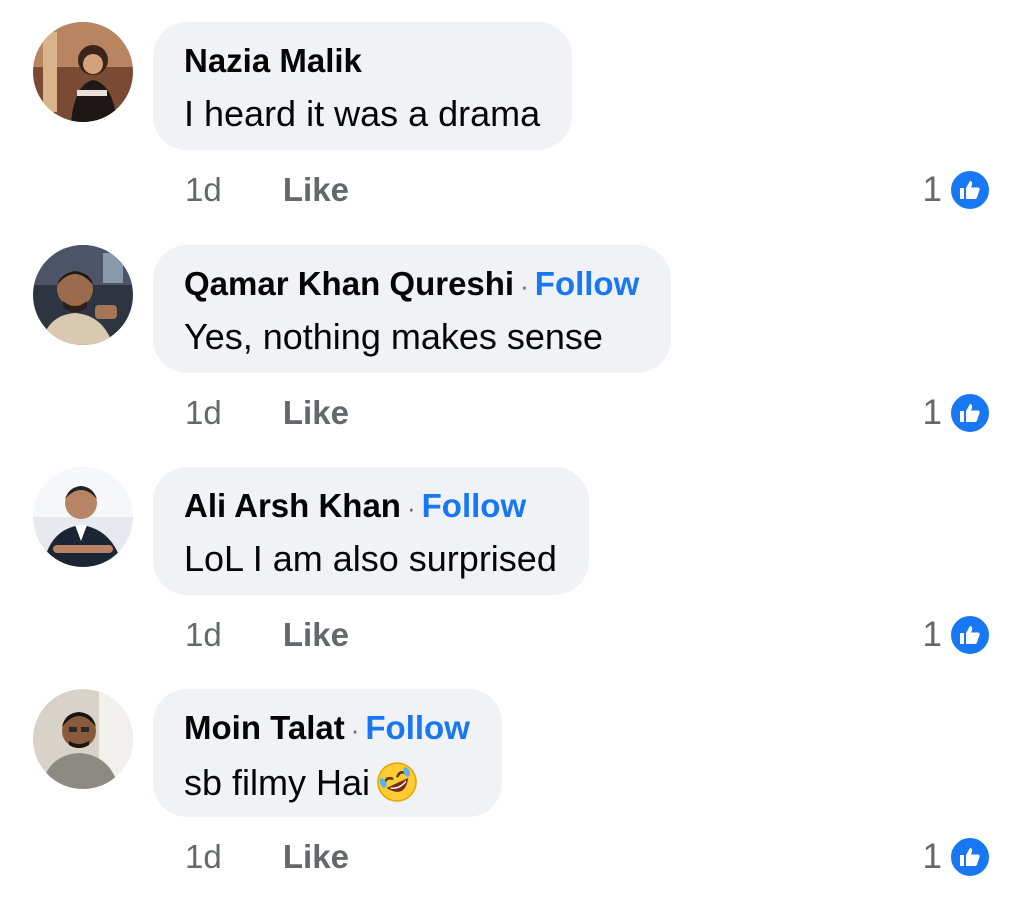  I want to click on comment-bubble: Moin Talat · Follow sb filmy Hai, so click(327, 753).